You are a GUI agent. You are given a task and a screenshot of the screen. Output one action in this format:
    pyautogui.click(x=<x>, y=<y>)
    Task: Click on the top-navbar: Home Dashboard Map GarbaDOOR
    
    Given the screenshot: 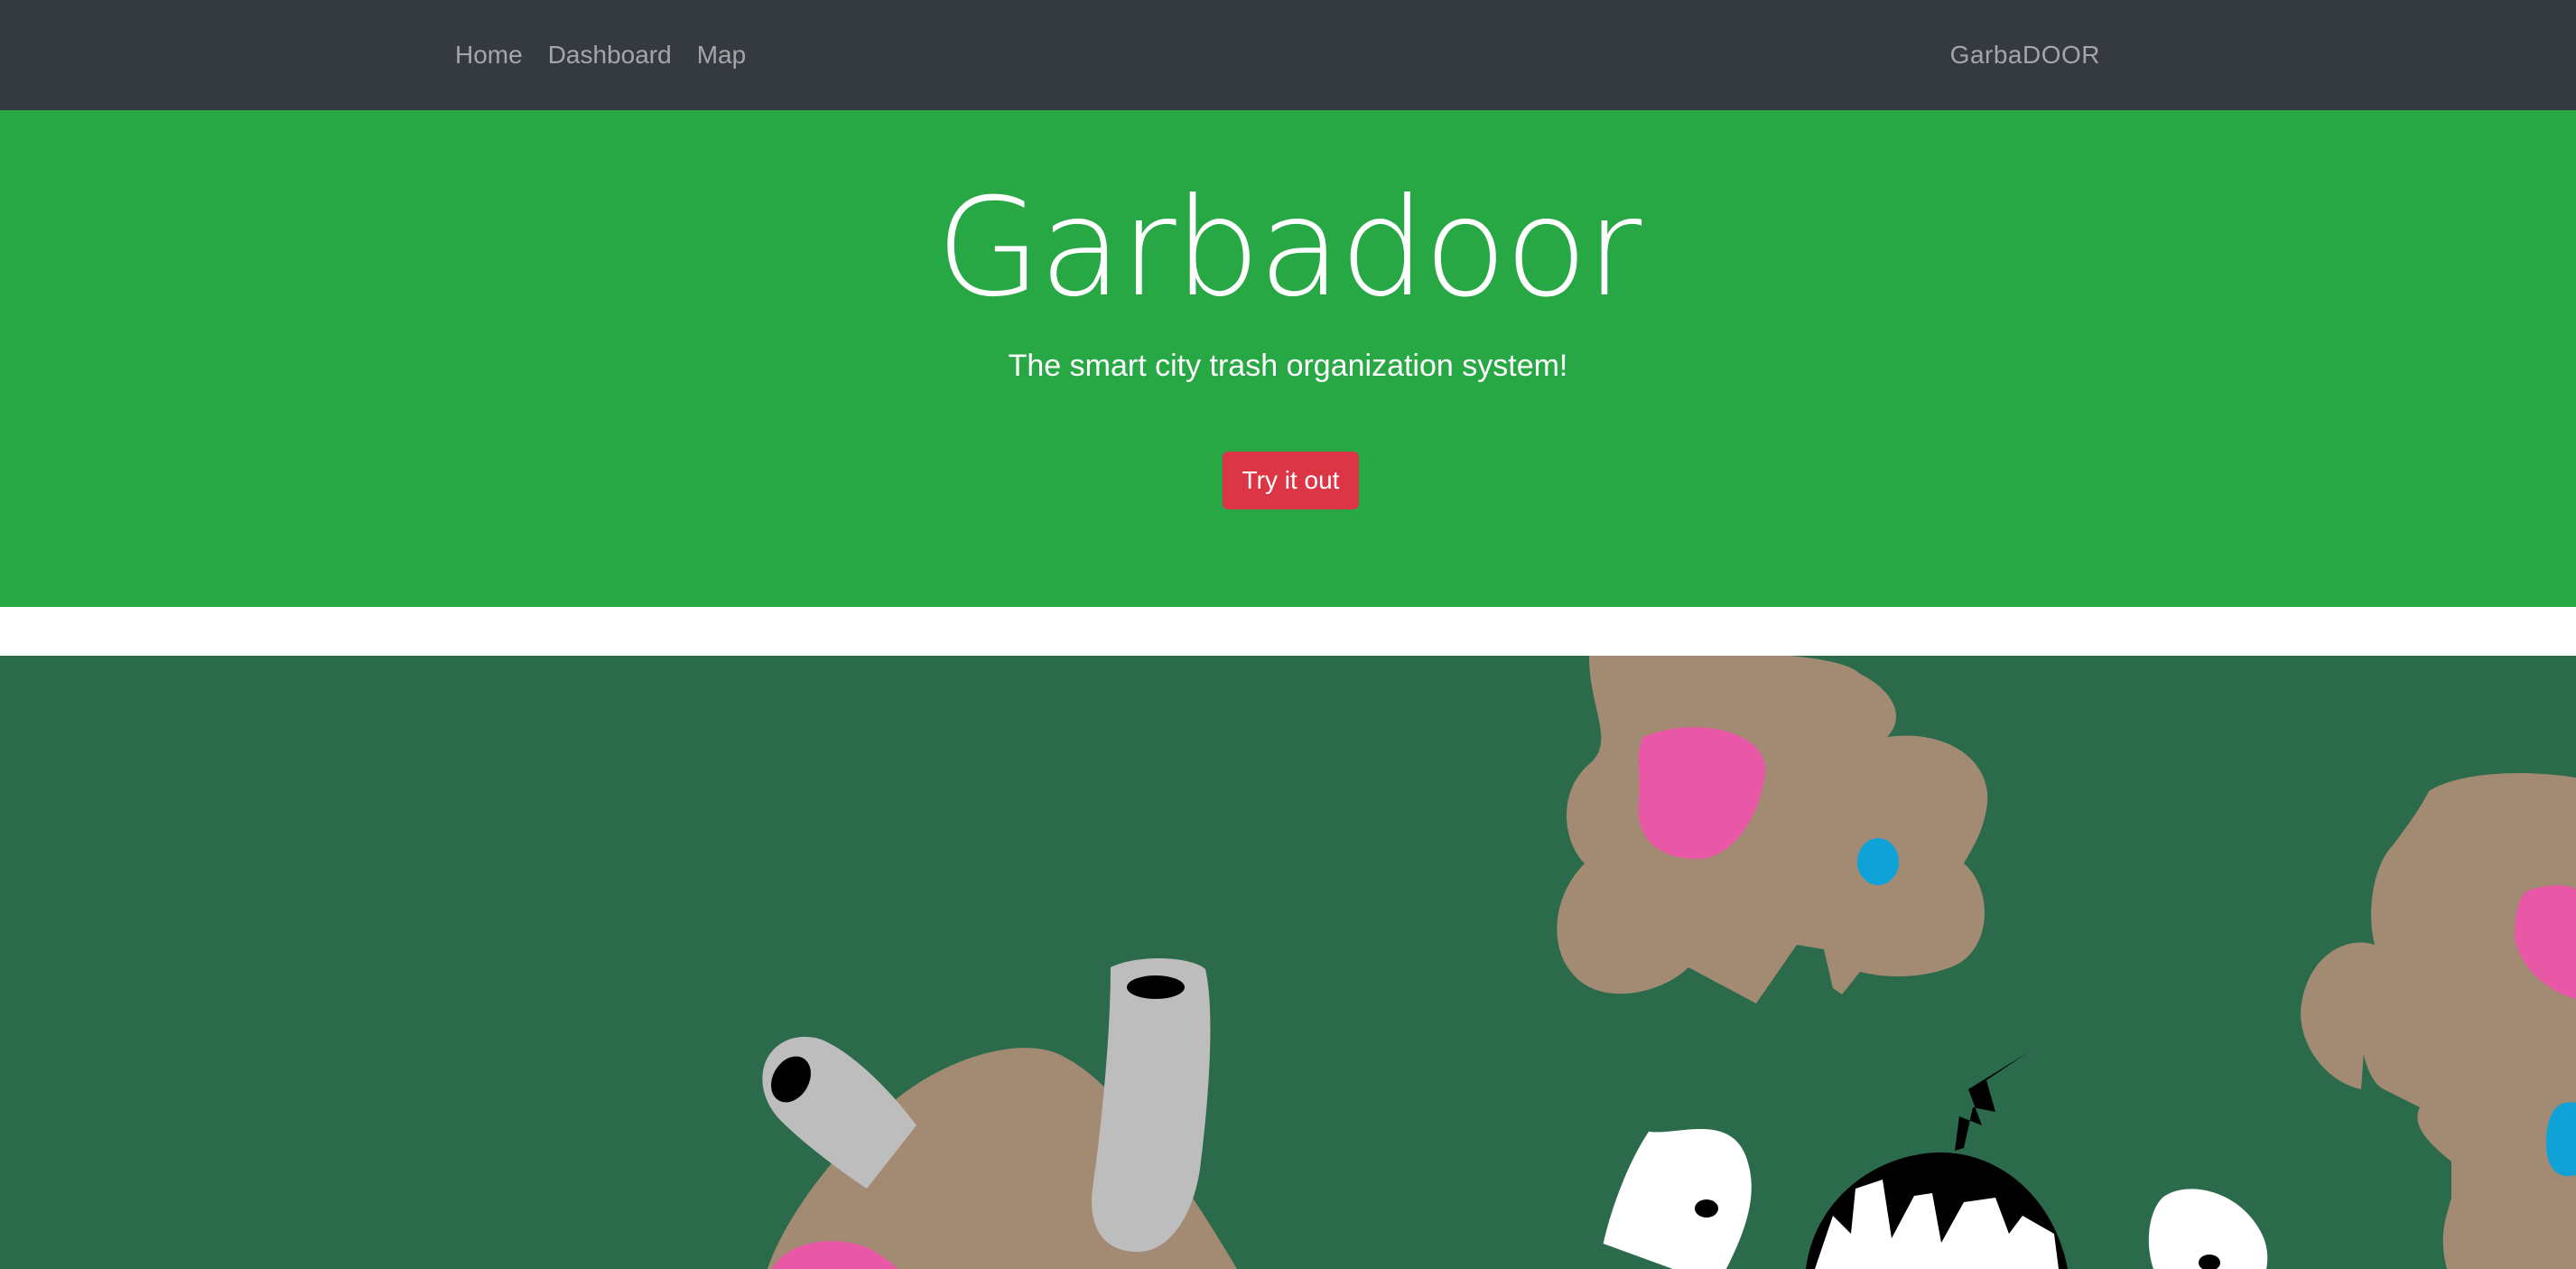 What is the action you would take?
    pyautogui.click(x=1288, y=55)
    